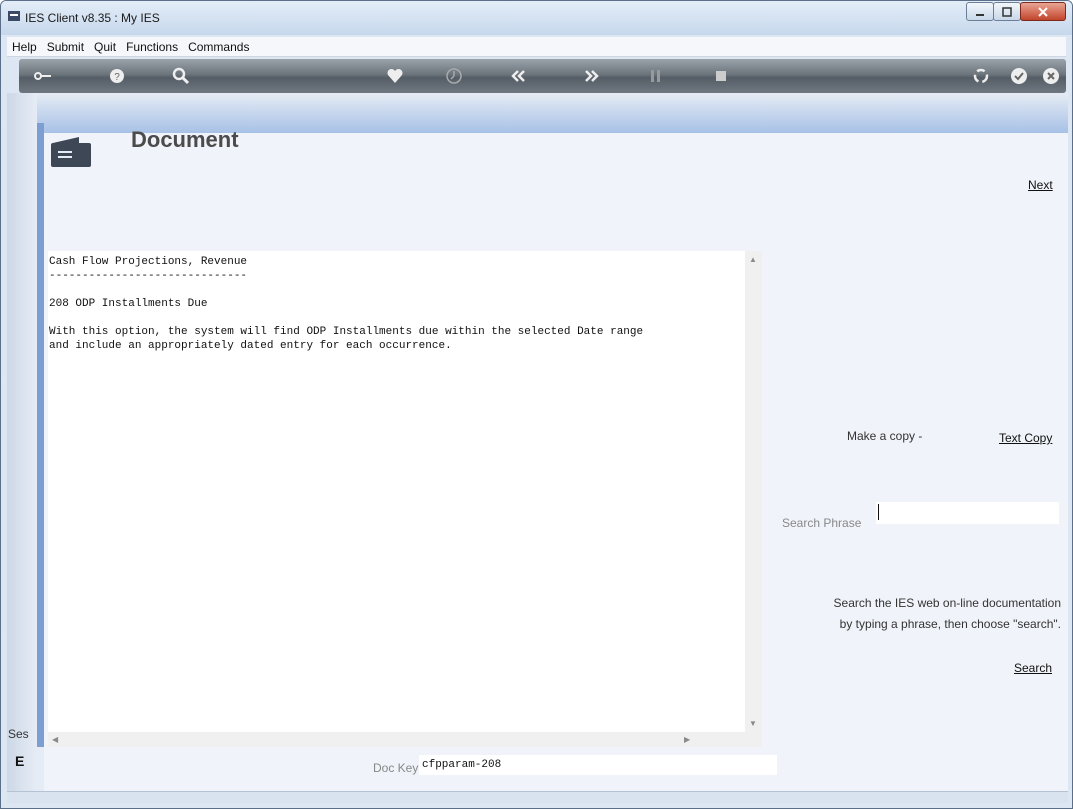 This screenshot has width=1073, height=809. What do you see at coordinates (656, 76) in the screenshot?
I see `tools-icon` at bounding box center [656, 76].